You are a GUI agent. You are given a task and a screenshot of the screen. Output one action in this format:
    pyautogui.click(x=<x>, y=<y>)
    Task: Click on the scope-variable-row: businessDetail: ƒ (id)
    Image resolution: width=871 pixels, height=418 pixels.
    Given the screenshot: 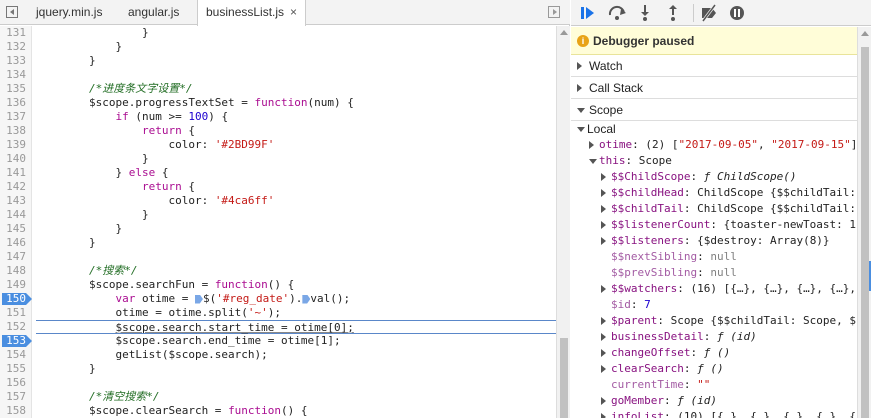 What is the action you would take?
    pyautogui.click(x=714, y=337)
    